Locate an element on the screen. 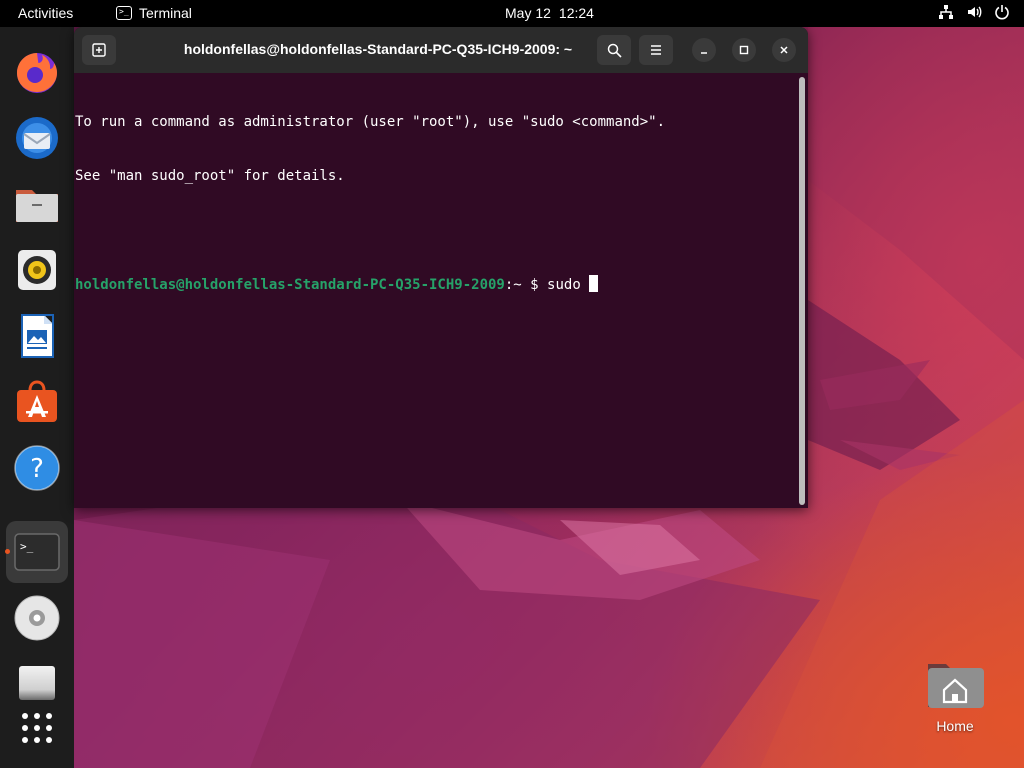 This screenshot has height=768, width=1024. help-icon: ? is located at coordinates (37, 468).